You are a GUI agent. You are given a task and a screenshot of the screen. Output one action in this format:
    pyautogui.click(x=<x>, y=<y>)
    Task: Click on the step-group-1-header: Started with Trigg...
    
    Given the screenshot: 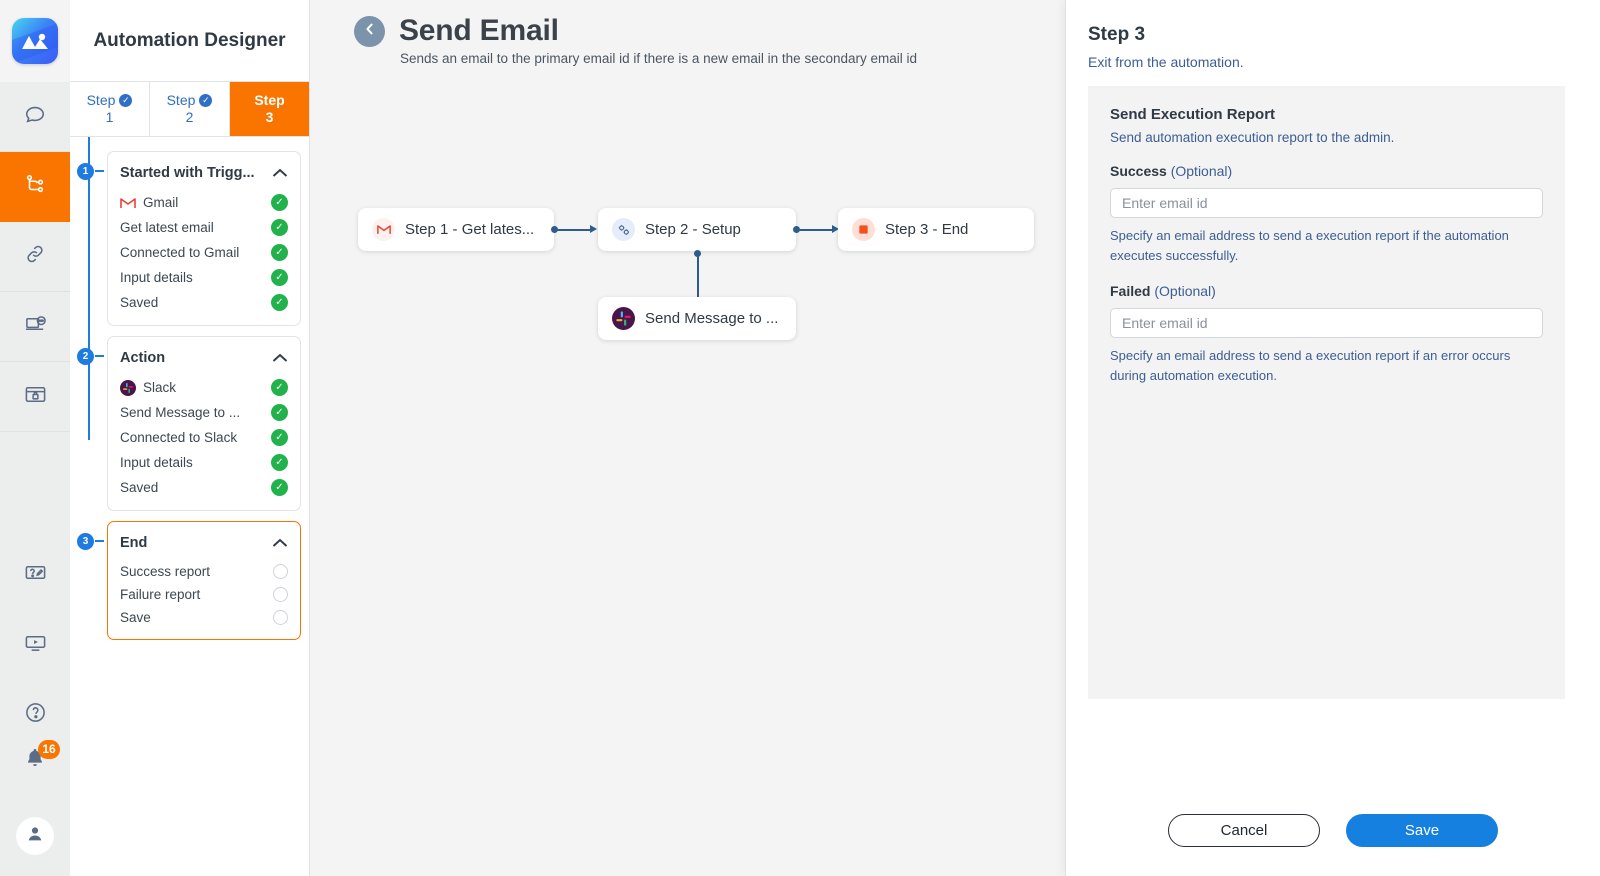 What is the action you would take?
    pyautogui.click(x=204, y=174)
    